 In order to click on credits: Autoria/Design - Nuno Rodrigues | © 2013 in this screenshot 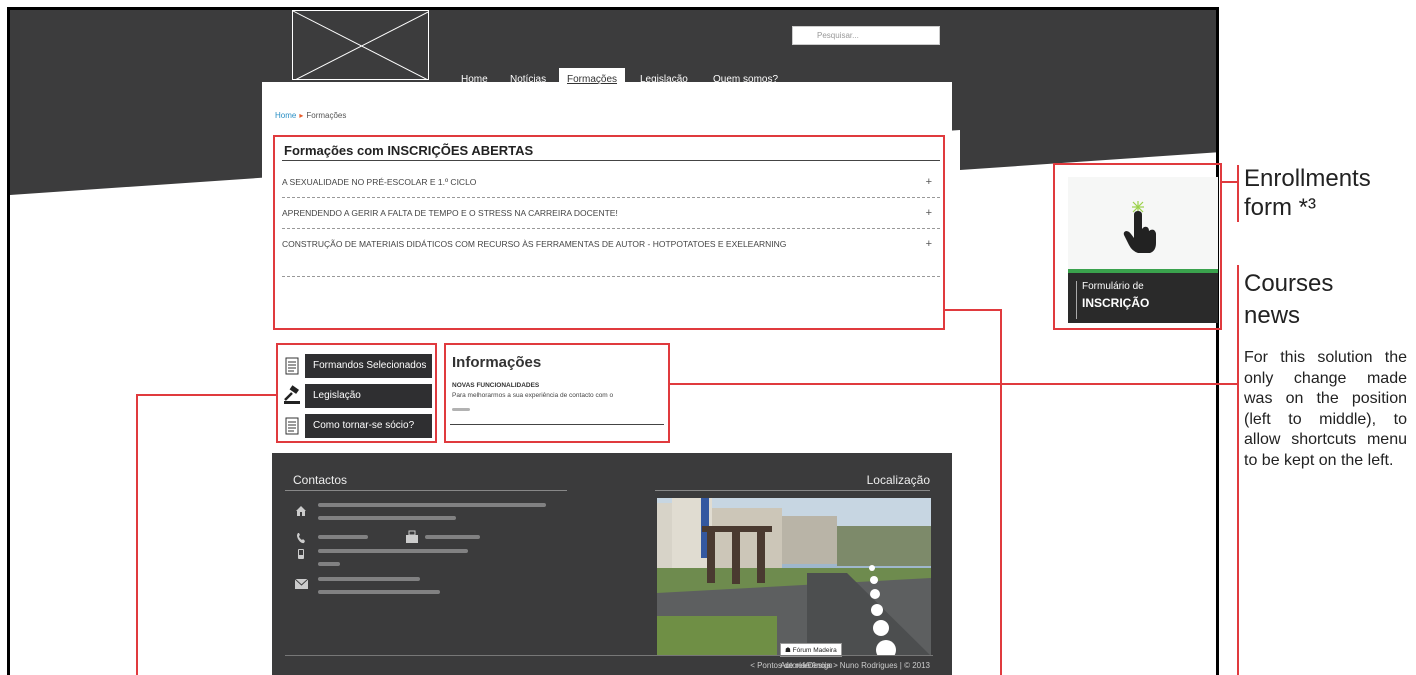, I will do `click(855, 665)`.